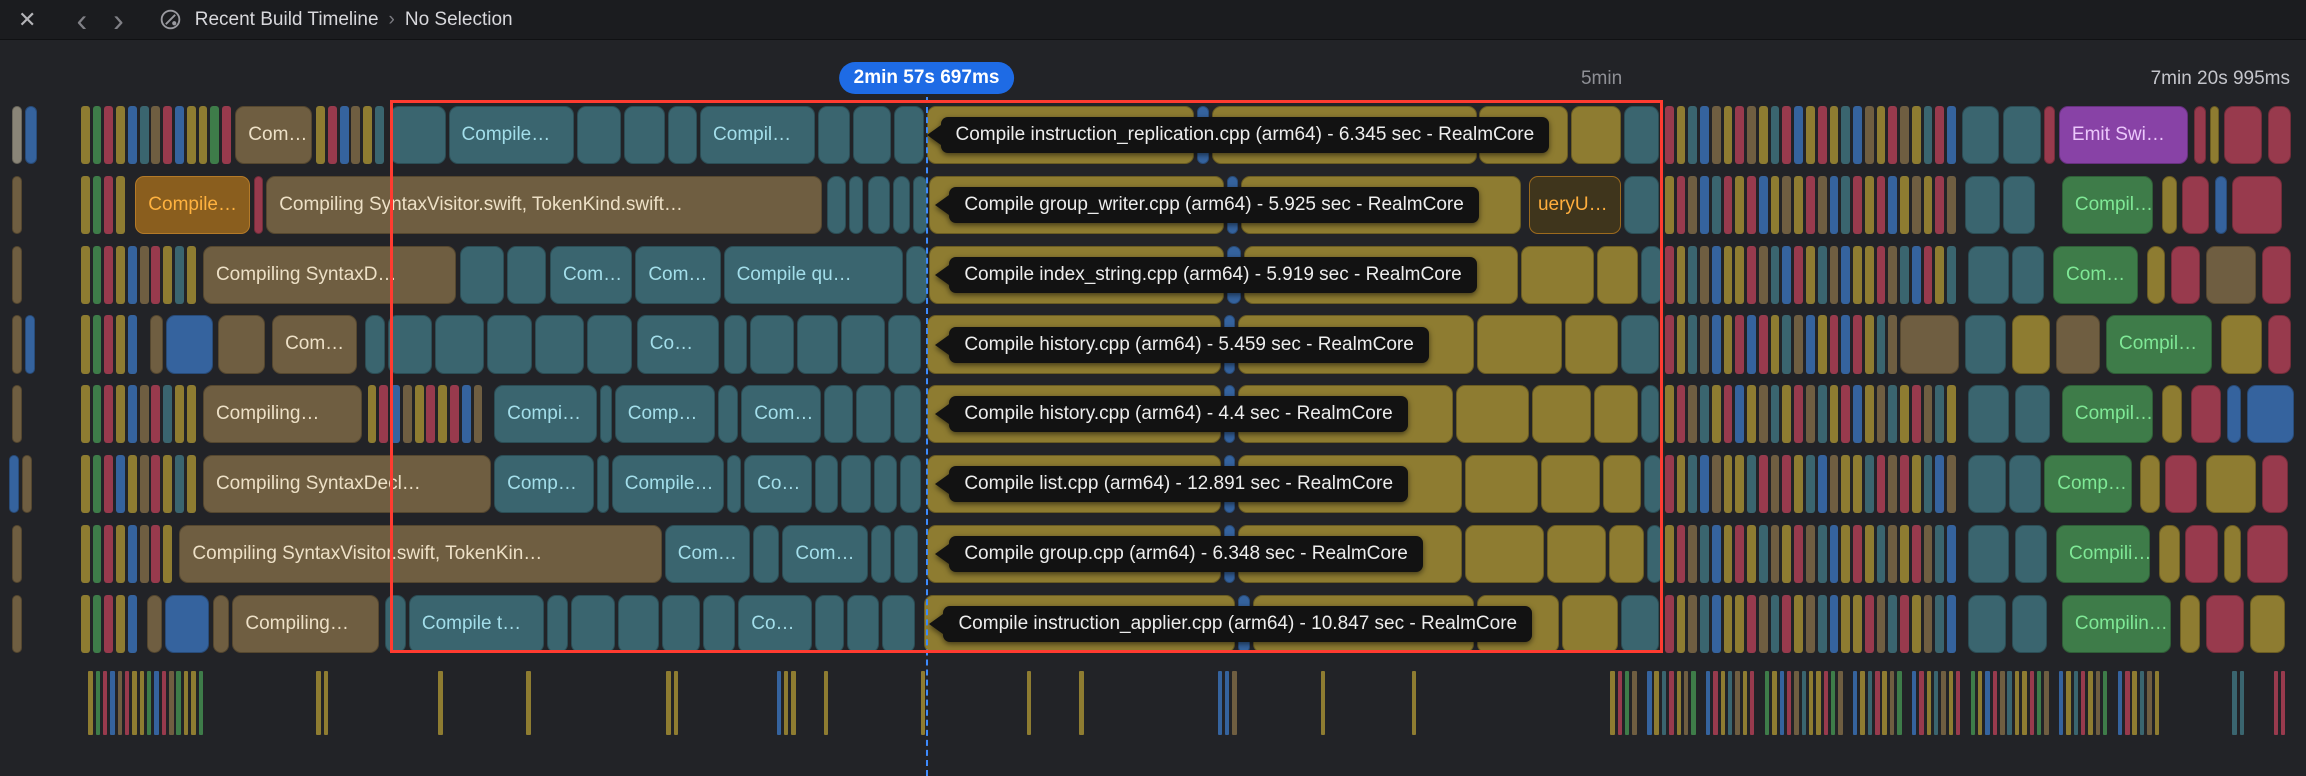 This screenshot has height=776, width=2306. Describe the element at coordinates (287, 20) in the screenshot. I see `breadcrumb-timeline-title: Recent Build Timeline` at that location.